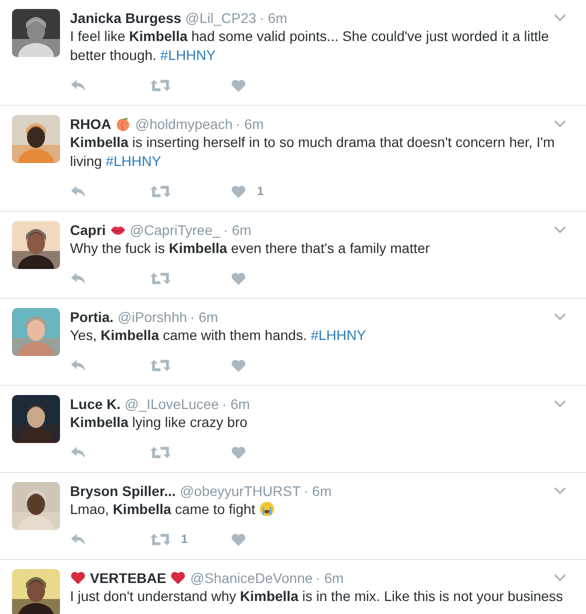  What do you see at coordinates (240, 491) in the screenshot?
I see `user-handle: @obeyyurTHURST` at bounding box center [240, 491].